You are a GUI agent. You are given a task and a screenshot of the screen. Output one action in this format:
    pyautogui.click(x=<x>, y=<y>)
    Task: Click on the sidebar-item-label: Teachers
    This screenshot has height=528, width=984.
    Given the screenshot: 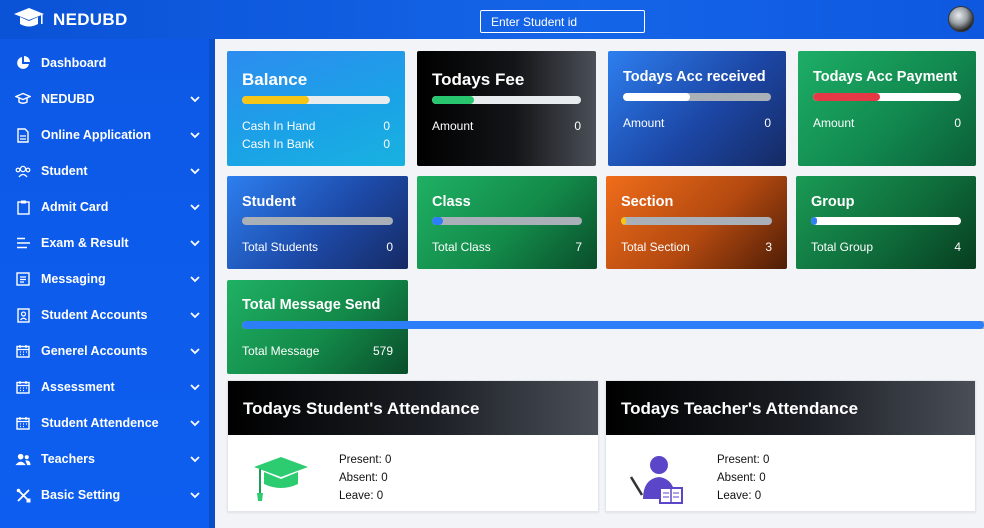 What is the action you would take?
    pyautogui.click(x=68, y=459)
    